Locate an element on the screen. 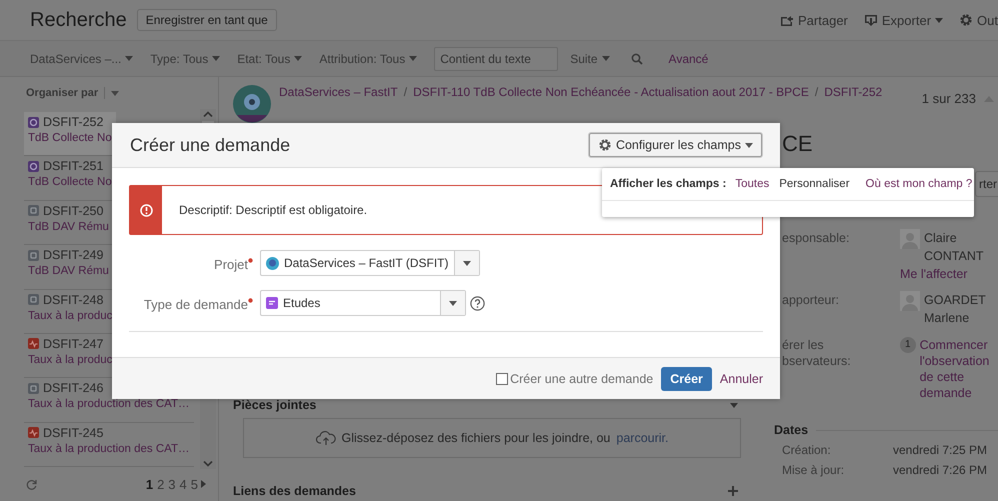 The width and height of the screenshot is (998, 501). export-button: Exporter is located at coordinates (904, 20).